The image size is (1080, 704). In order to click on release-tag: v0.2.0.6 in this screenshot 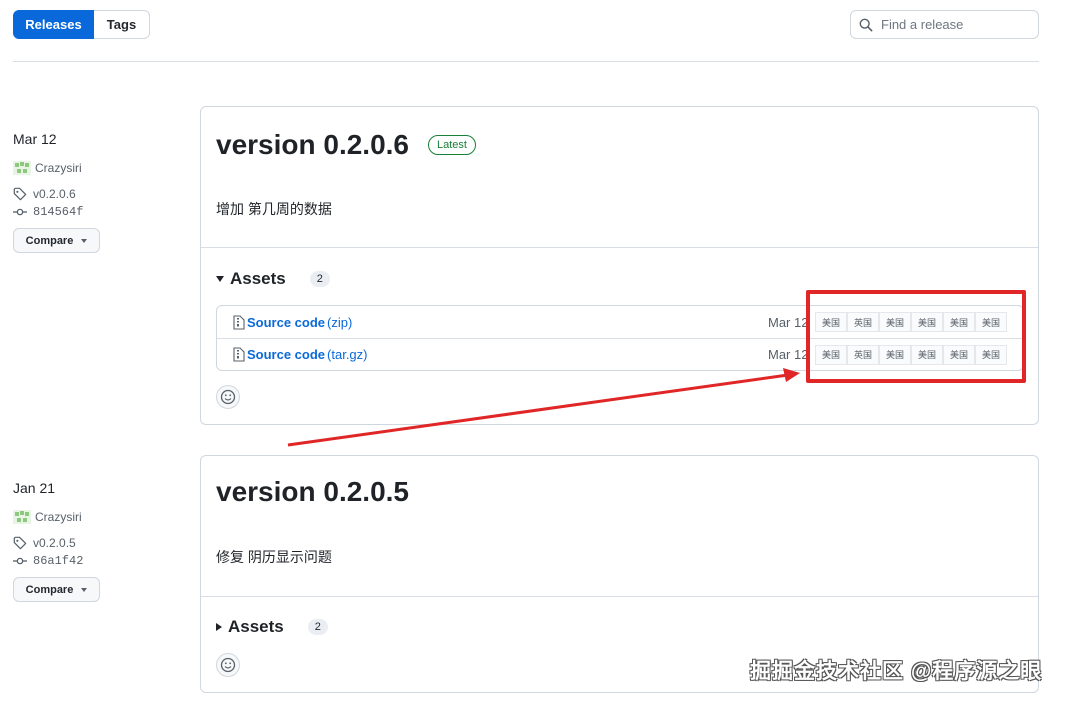, I will do `click(98, 194)`.